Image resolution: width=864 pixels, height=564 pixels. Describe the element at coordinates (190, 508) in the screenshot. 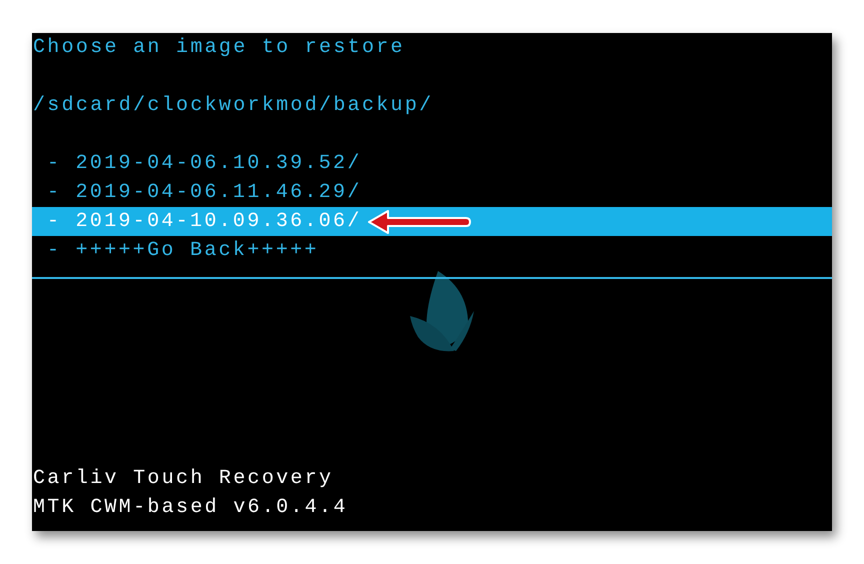

I see `footer-text: MTK CWM-based v6.0.4.4` at that location.